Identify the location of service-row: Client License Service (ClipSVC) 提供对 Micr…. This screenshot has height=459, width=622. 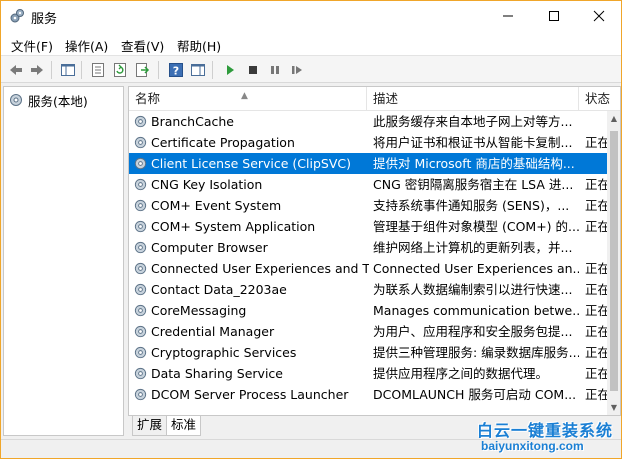
(368, 163).